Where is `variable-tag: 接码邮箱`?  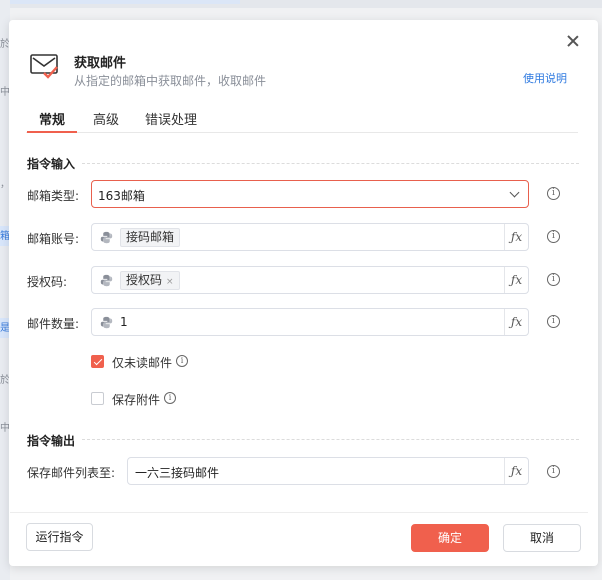
variable-tag: 接码邮箱 is located at coordinates (150, 237).